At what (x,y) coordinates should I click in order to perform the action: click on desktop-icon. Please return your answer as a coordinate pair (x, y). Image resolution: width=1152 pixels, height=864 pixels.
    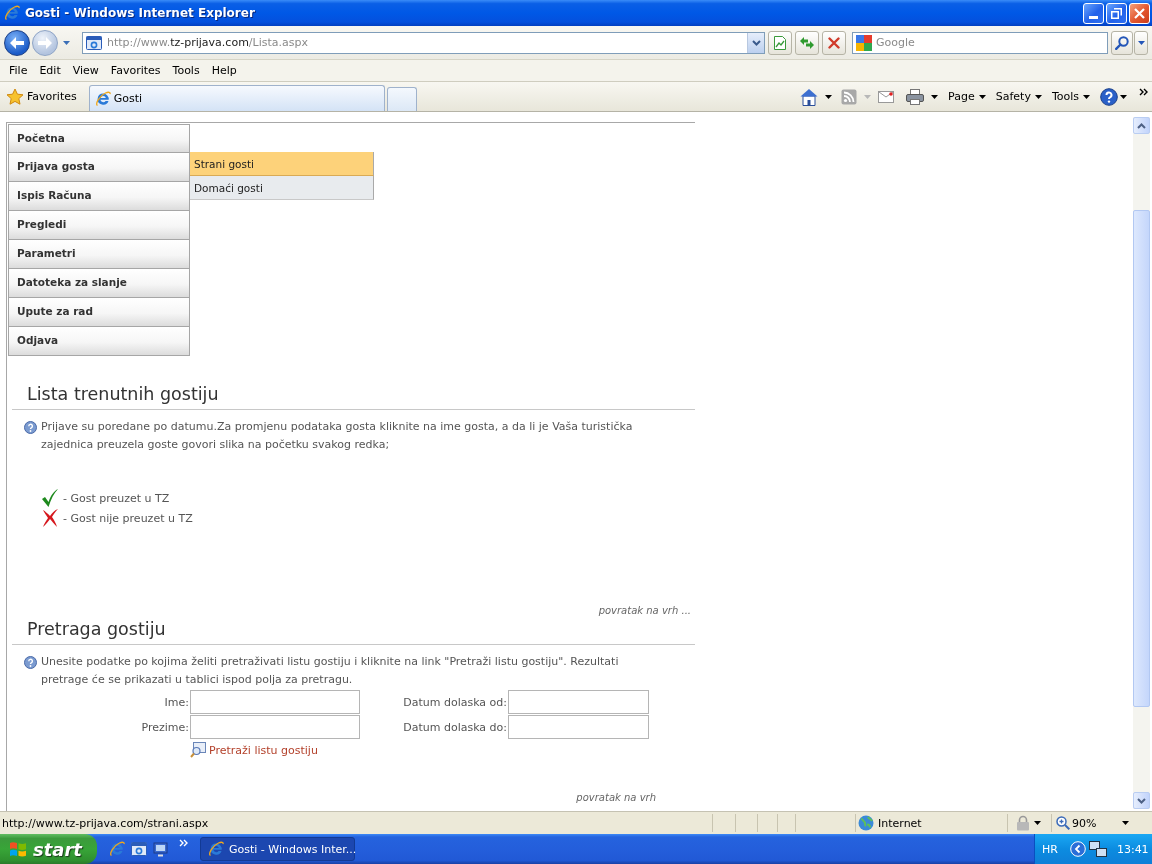
    Looking at the image, I should click on (161, 849).